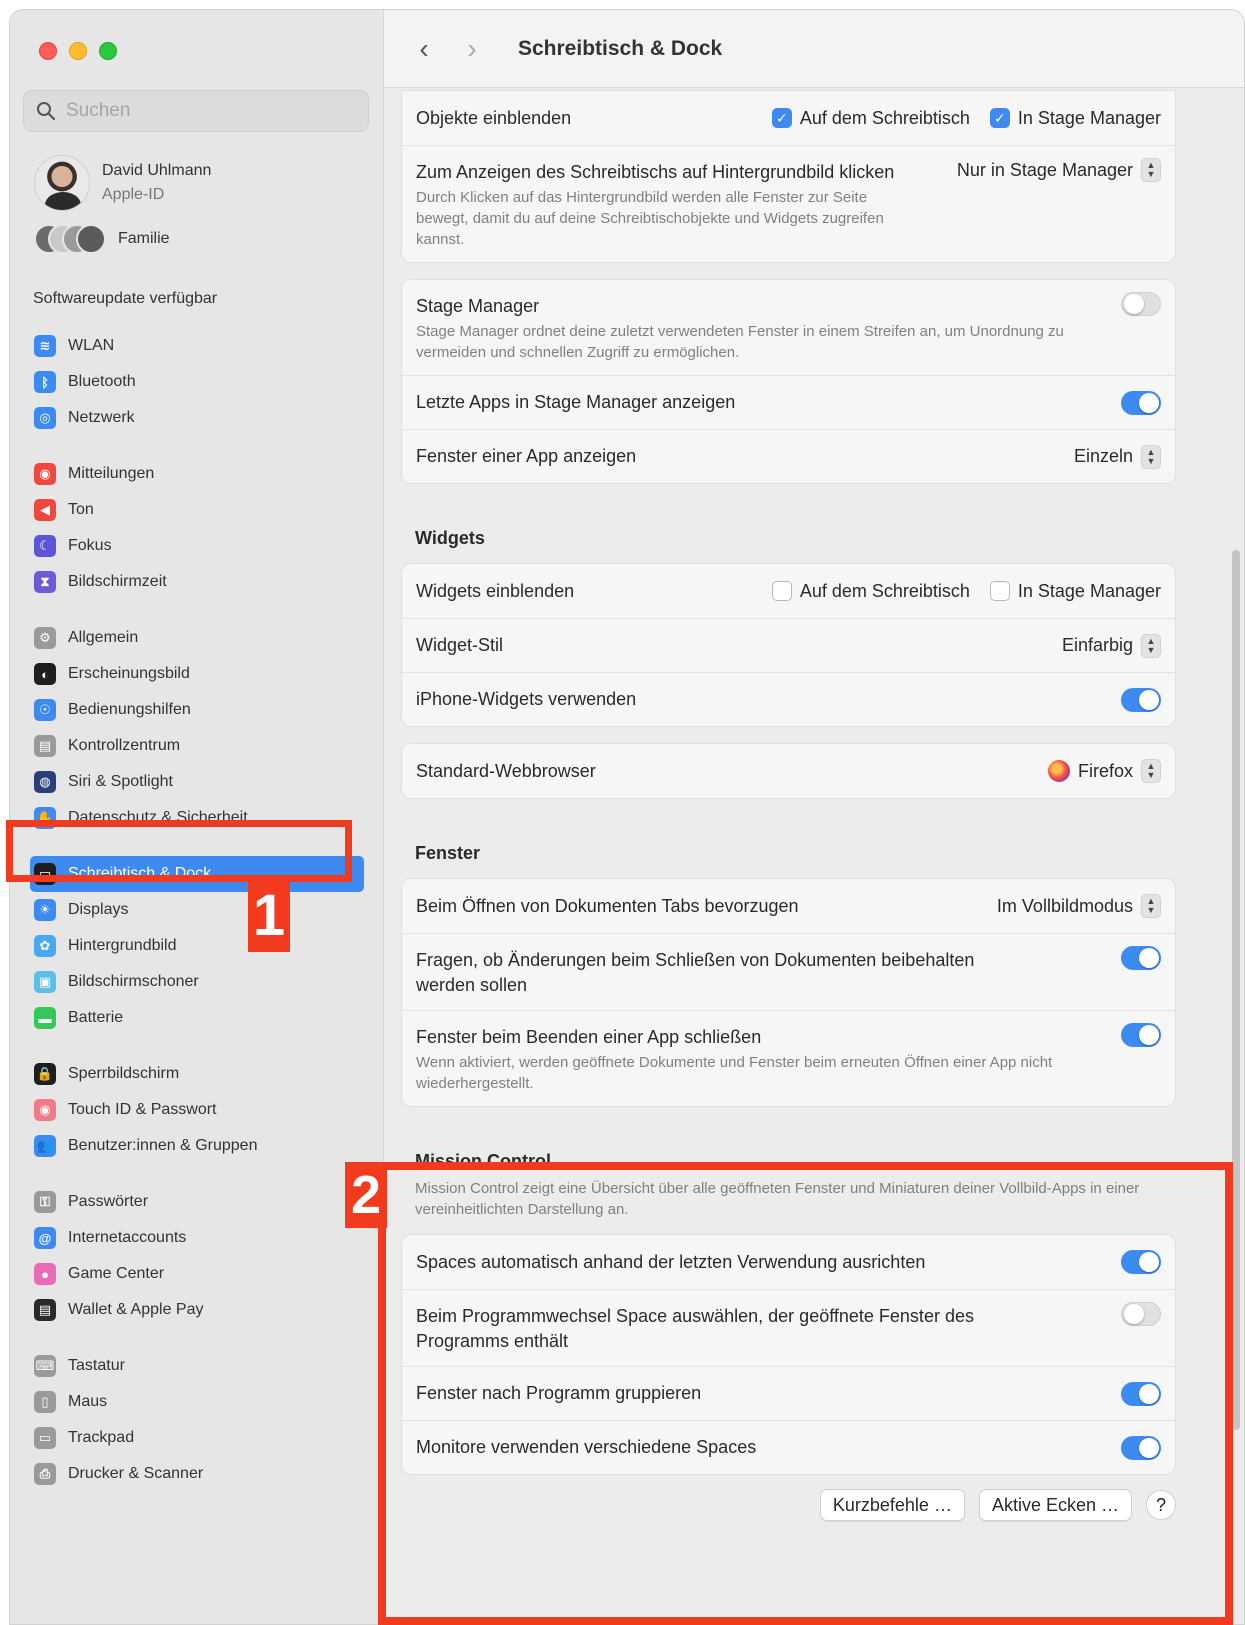 The height and width of the screenshot is (1625, 1245). I want to click on stage-manager-toggle, so click(1141, 304).